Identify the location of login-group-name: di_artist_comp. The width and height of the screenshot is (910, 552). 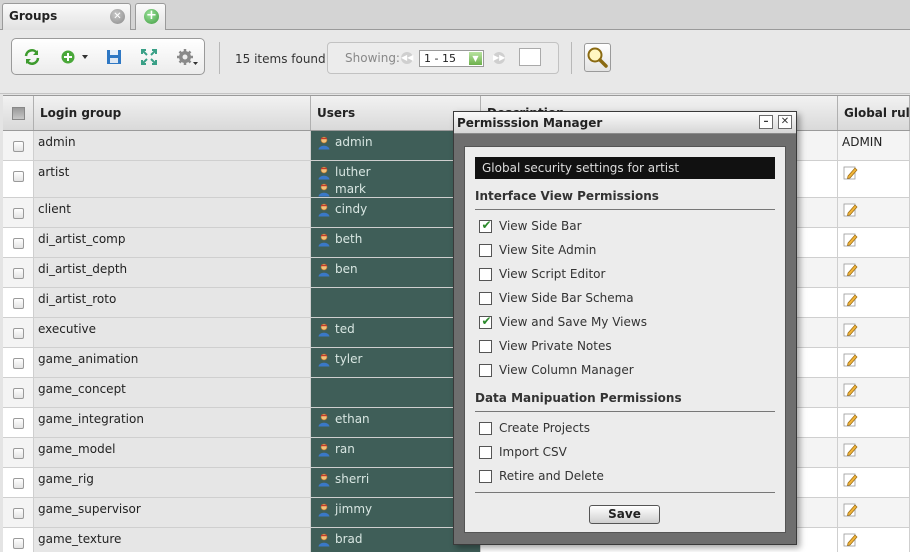
(82, 239).